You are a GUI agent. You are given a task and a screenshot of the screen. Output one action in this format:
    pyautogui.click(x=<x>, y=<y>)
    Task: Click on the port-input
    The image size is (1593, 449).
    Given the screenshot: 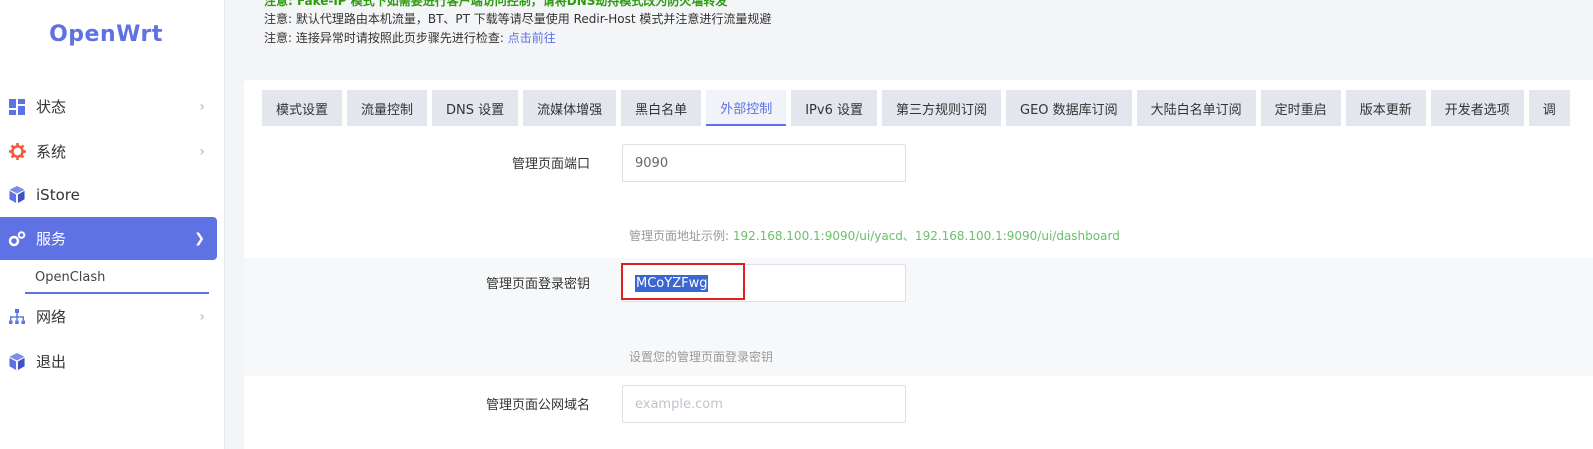 What is the action you would take?
    pyautogui.click(x=764, y=163)
    